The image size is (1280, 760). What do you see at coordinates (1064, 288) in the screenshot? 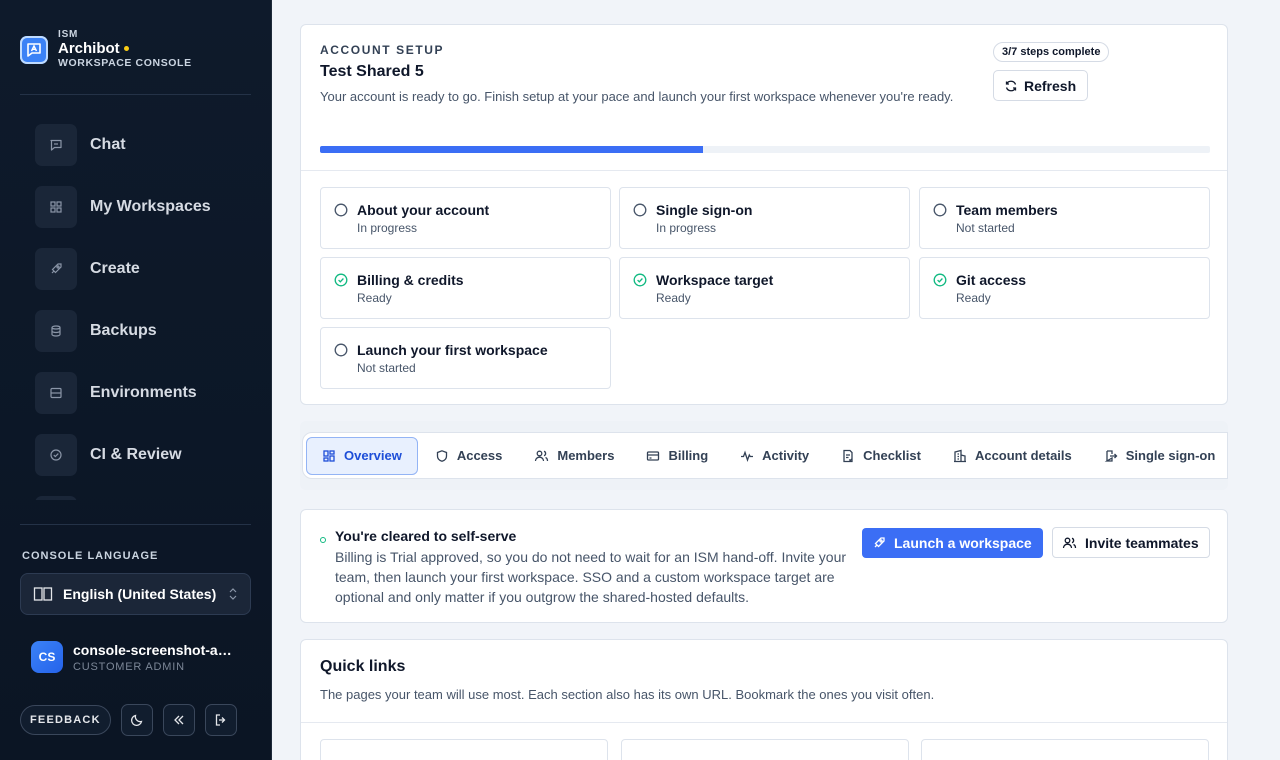
I see `setup-step-git-access: Git access Ready` at bounding box center [1064, 288].